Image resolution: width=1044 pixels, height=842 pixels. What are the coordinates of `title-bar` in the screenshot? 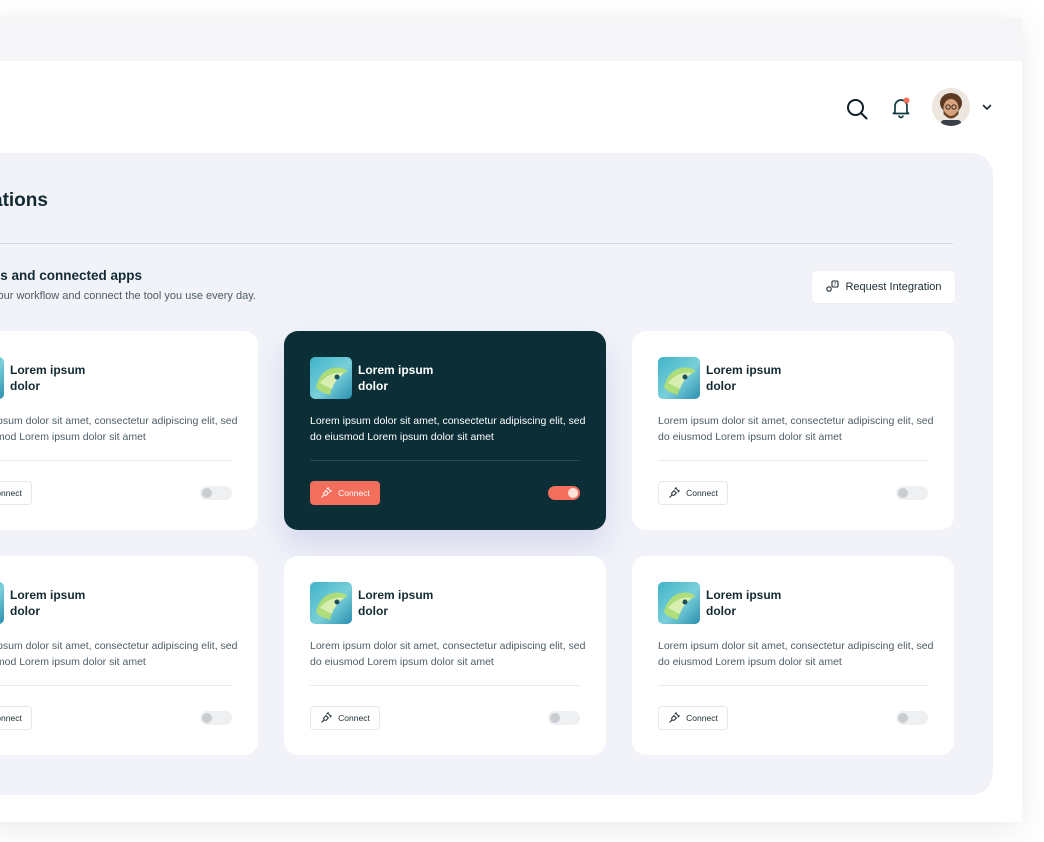 It's located at (511, 39).